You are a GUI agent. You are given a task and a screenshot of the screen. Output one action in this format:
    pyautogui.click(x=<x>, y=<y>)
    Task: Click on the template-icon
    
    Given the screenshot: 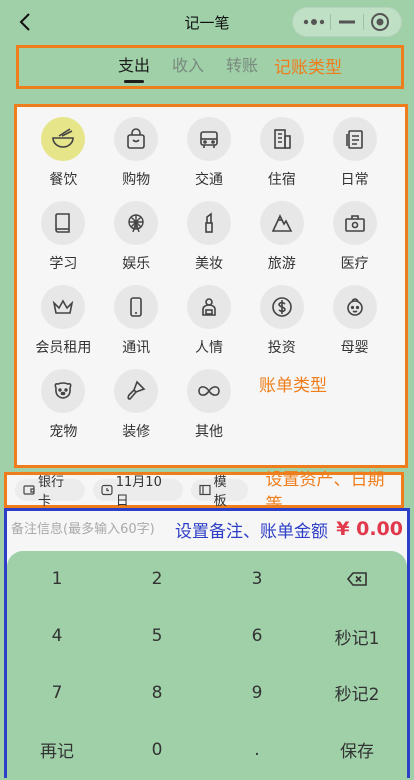 What is the action you would take?
    pyautogui.click(x=205, y=490)
    